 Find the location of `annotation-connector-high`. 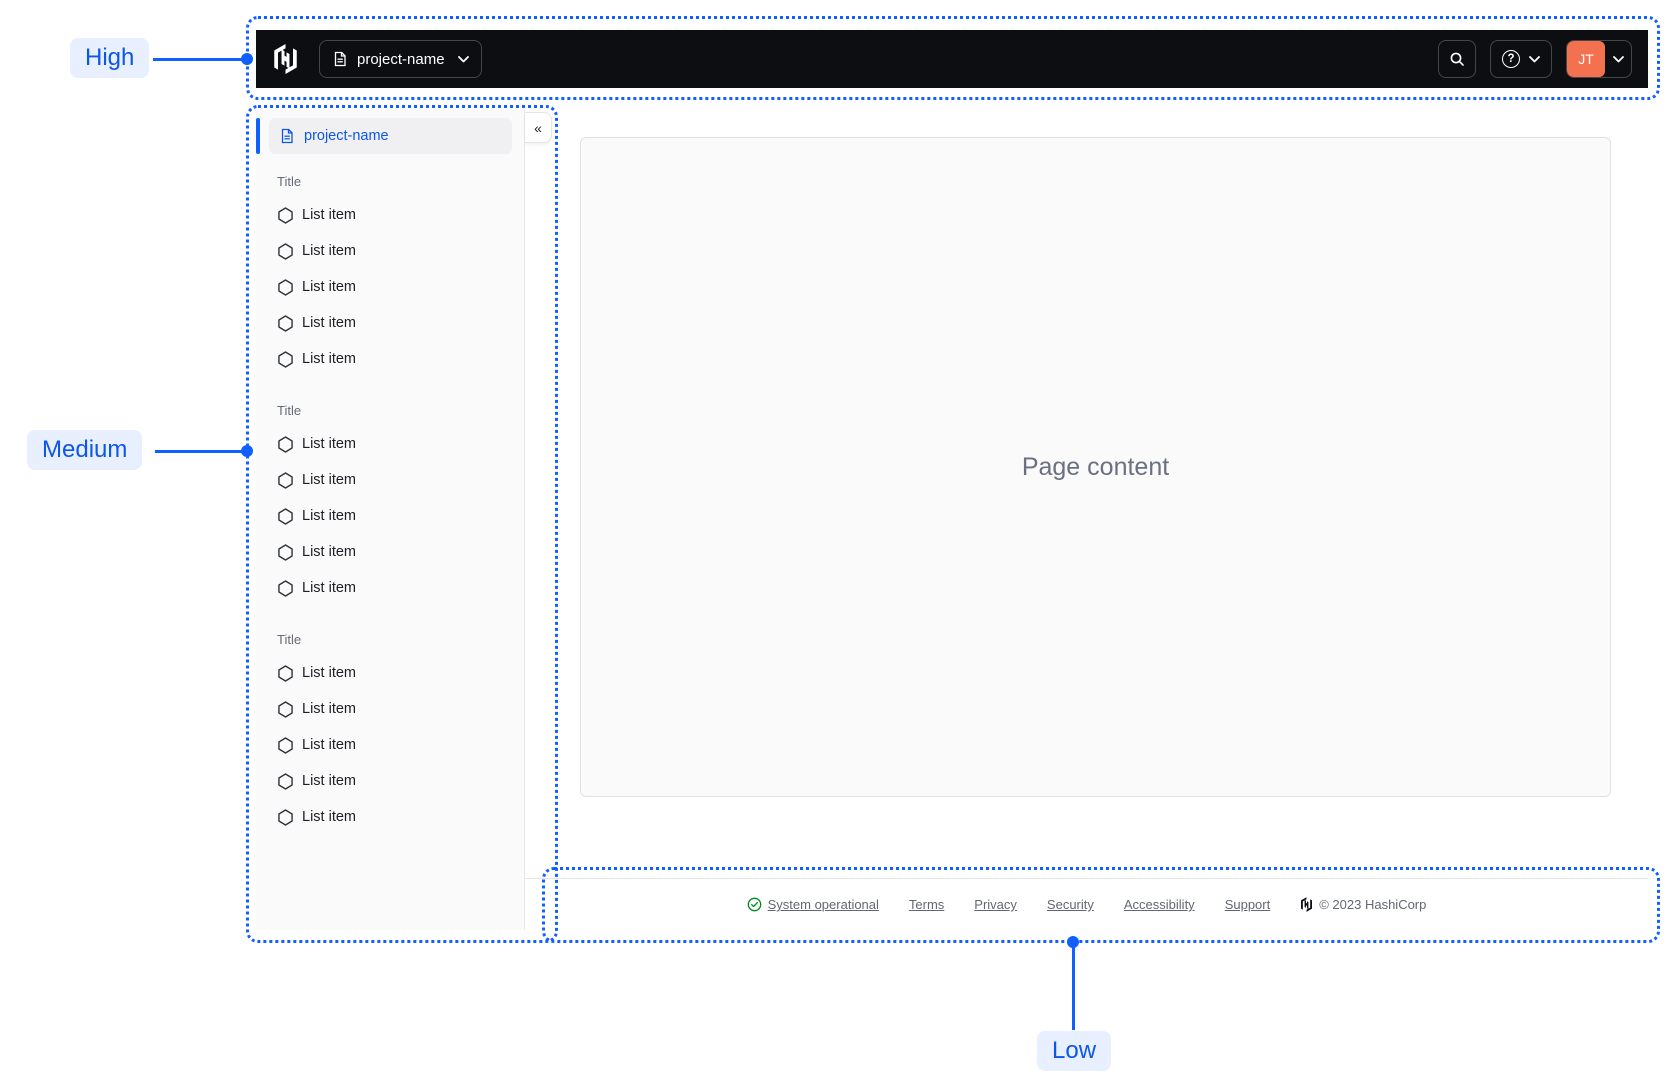

annotation-connector-high is located at coordinates (199, 59).